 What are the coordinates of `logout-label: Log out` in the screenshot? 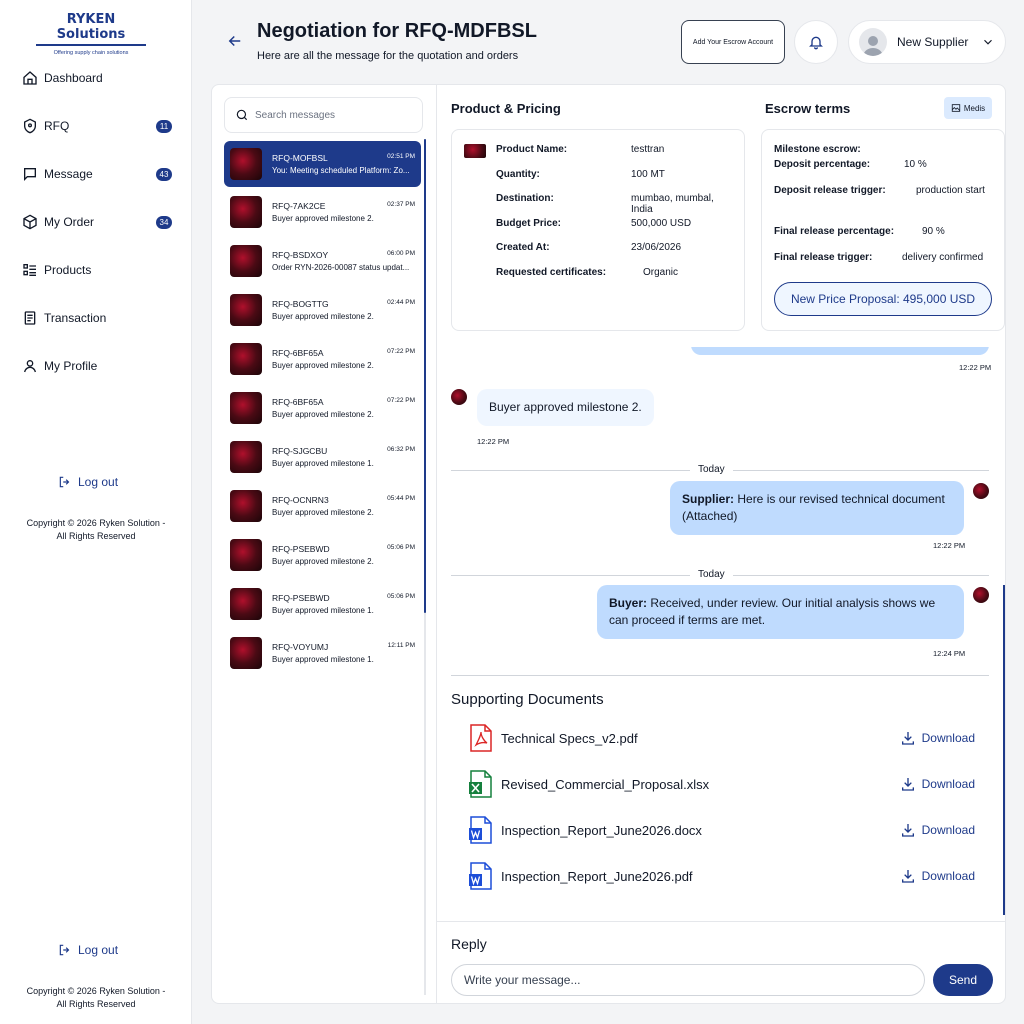 It's located at (98, 482).